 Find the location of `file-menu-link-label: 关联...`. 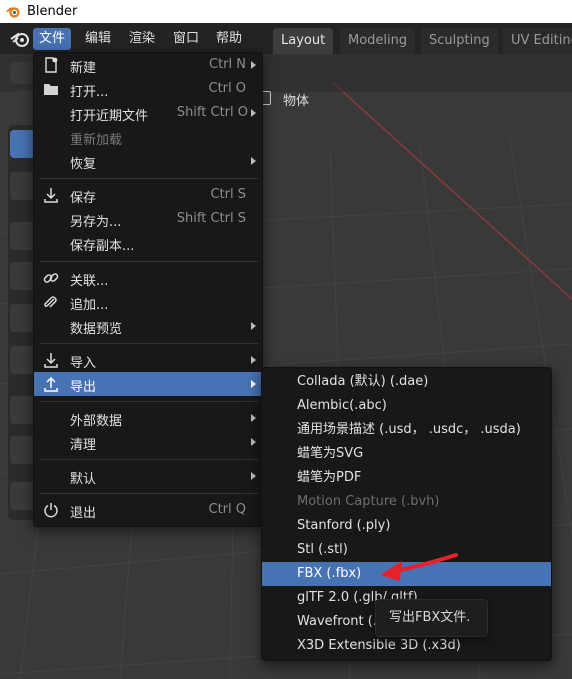

file-menu-link-label: 关联... is located at coordinates (89, 281).